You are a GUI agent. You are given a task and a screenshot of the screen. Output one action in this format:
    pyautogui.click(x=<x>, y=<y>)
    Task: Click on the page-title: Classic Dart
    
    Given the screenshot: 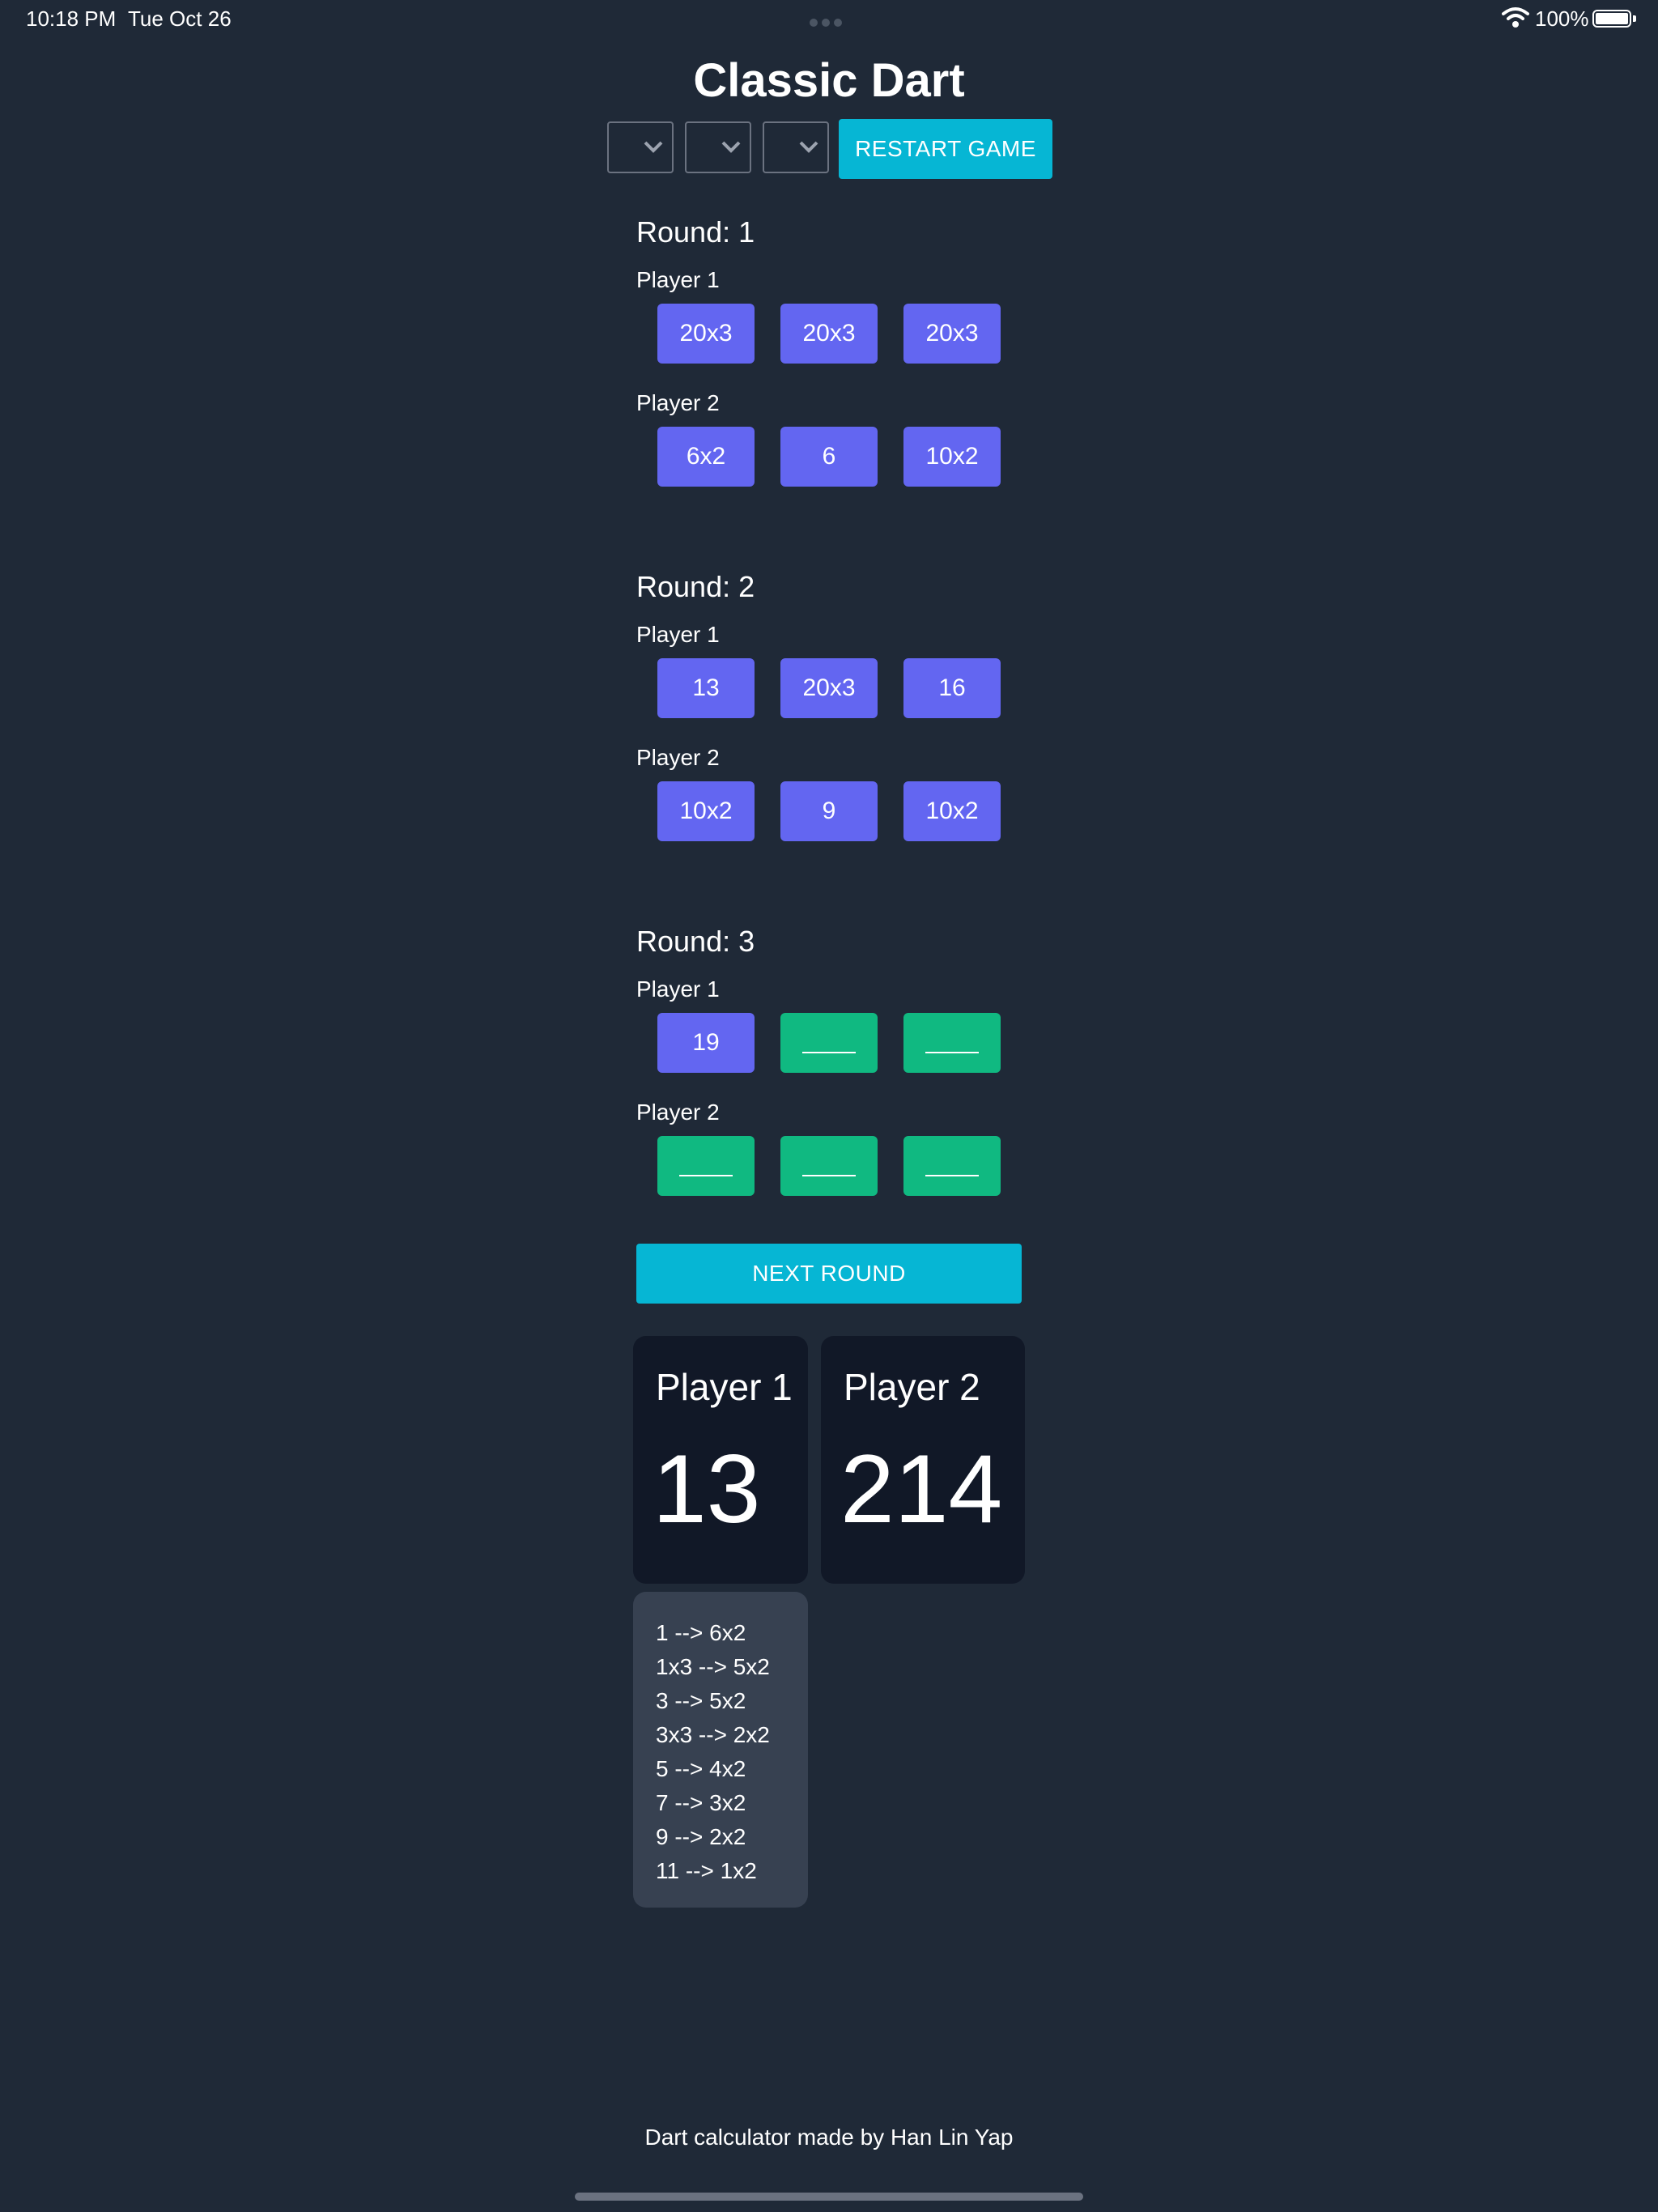 What is the action you would take?
    pyautogui.click(x=829, y=81)
    